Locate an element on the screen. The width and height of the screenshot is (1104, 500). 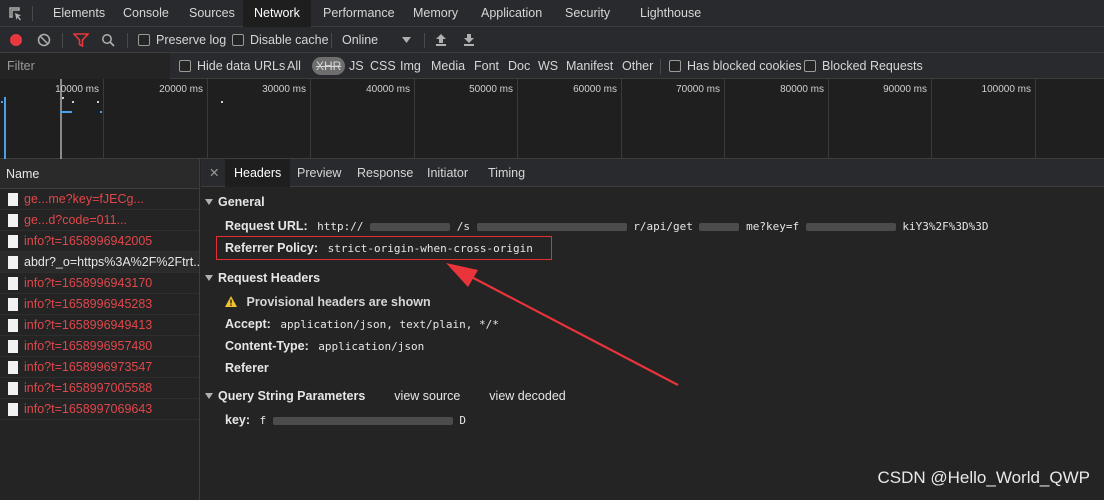
url-part: me?key=f is located at coordinates (773, 226).